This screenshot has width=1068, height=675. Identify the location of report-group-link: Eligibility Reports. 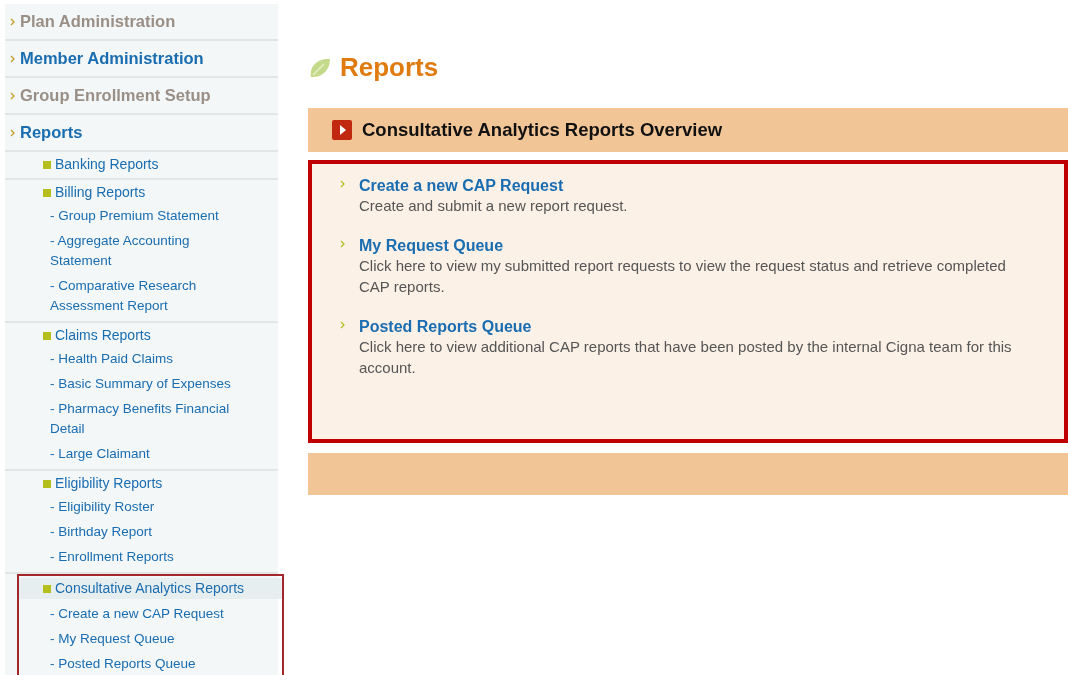
(109, 483).